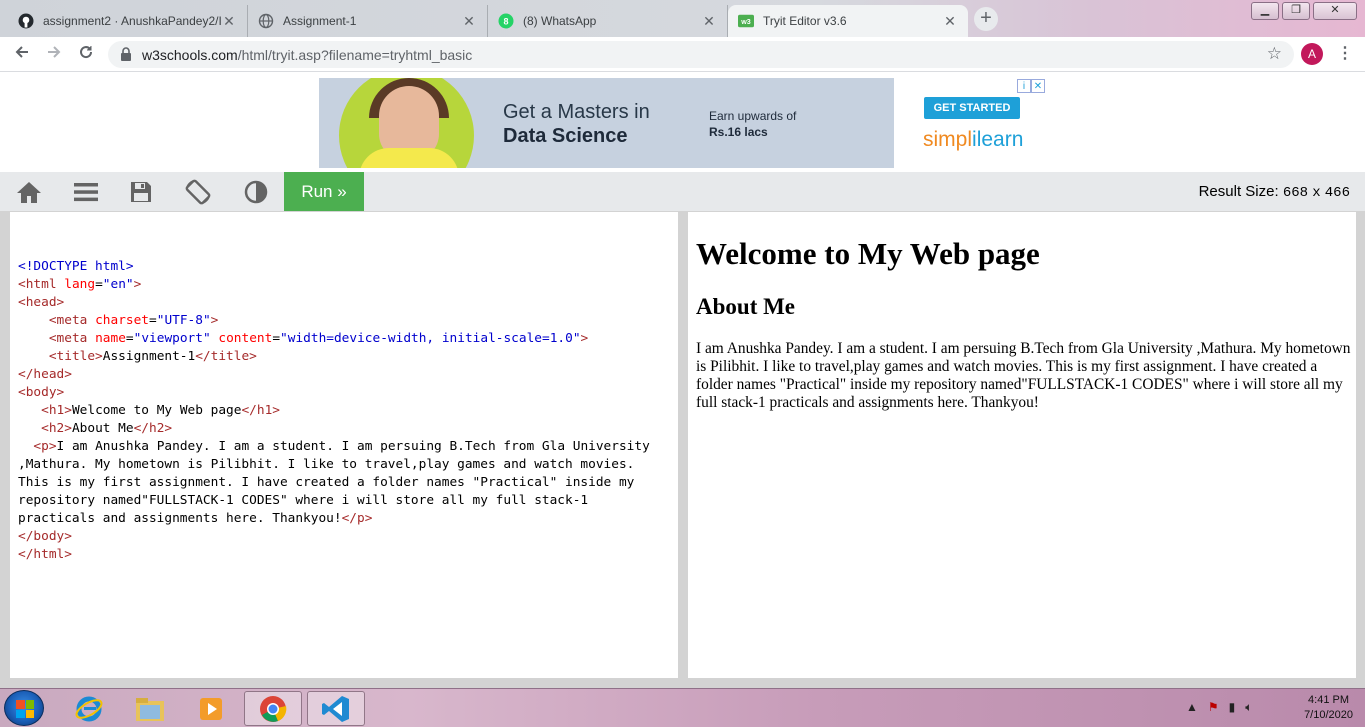  I want to click on rotate-layout-button, so click(198, 191).